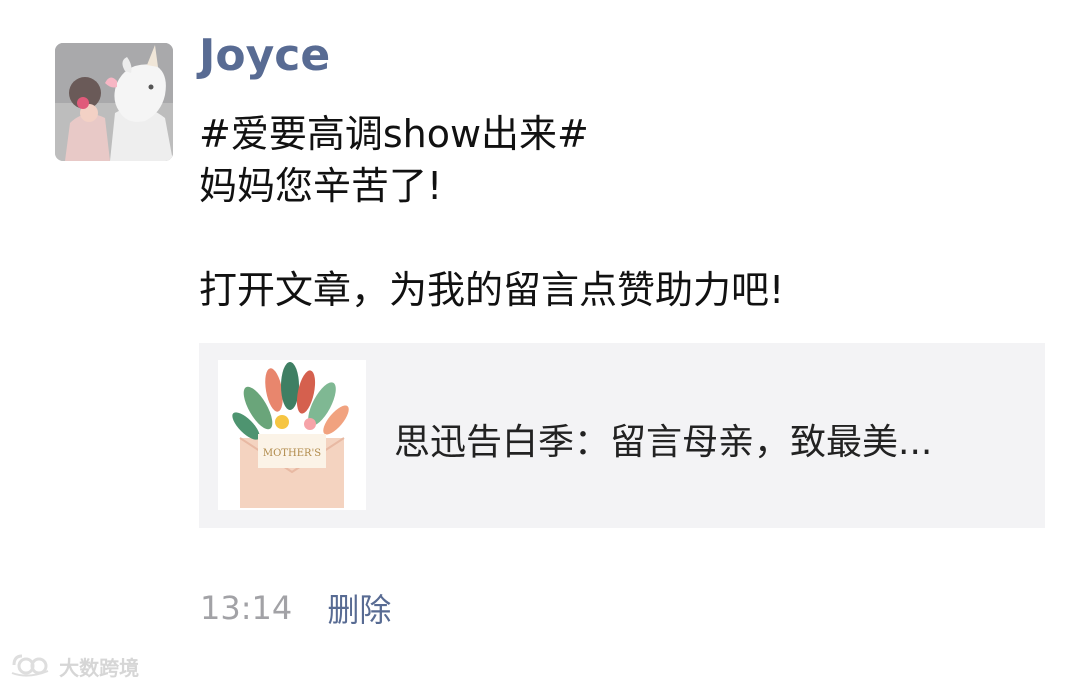 The image size is (1080, 690). Describe the element at coordinates (264, 55) in the screenshot. I see `author-name: Joyce` at that location.